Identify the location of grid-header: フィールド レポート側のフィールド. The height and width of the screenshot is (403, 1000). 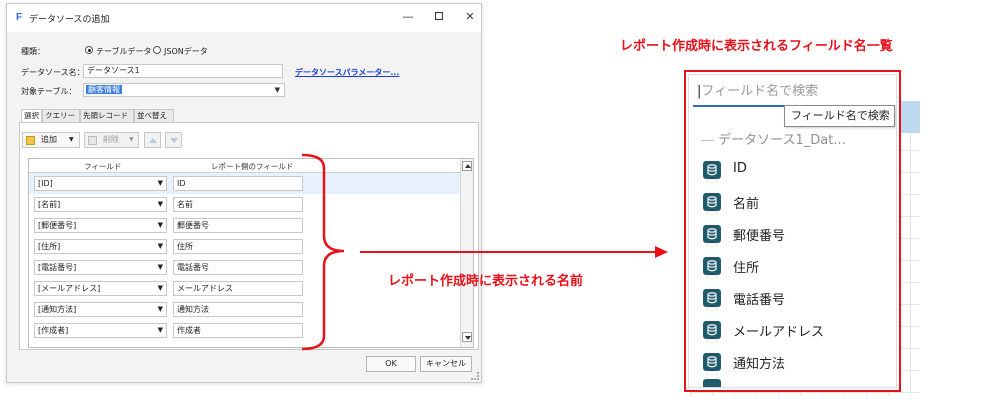
(251, 166).